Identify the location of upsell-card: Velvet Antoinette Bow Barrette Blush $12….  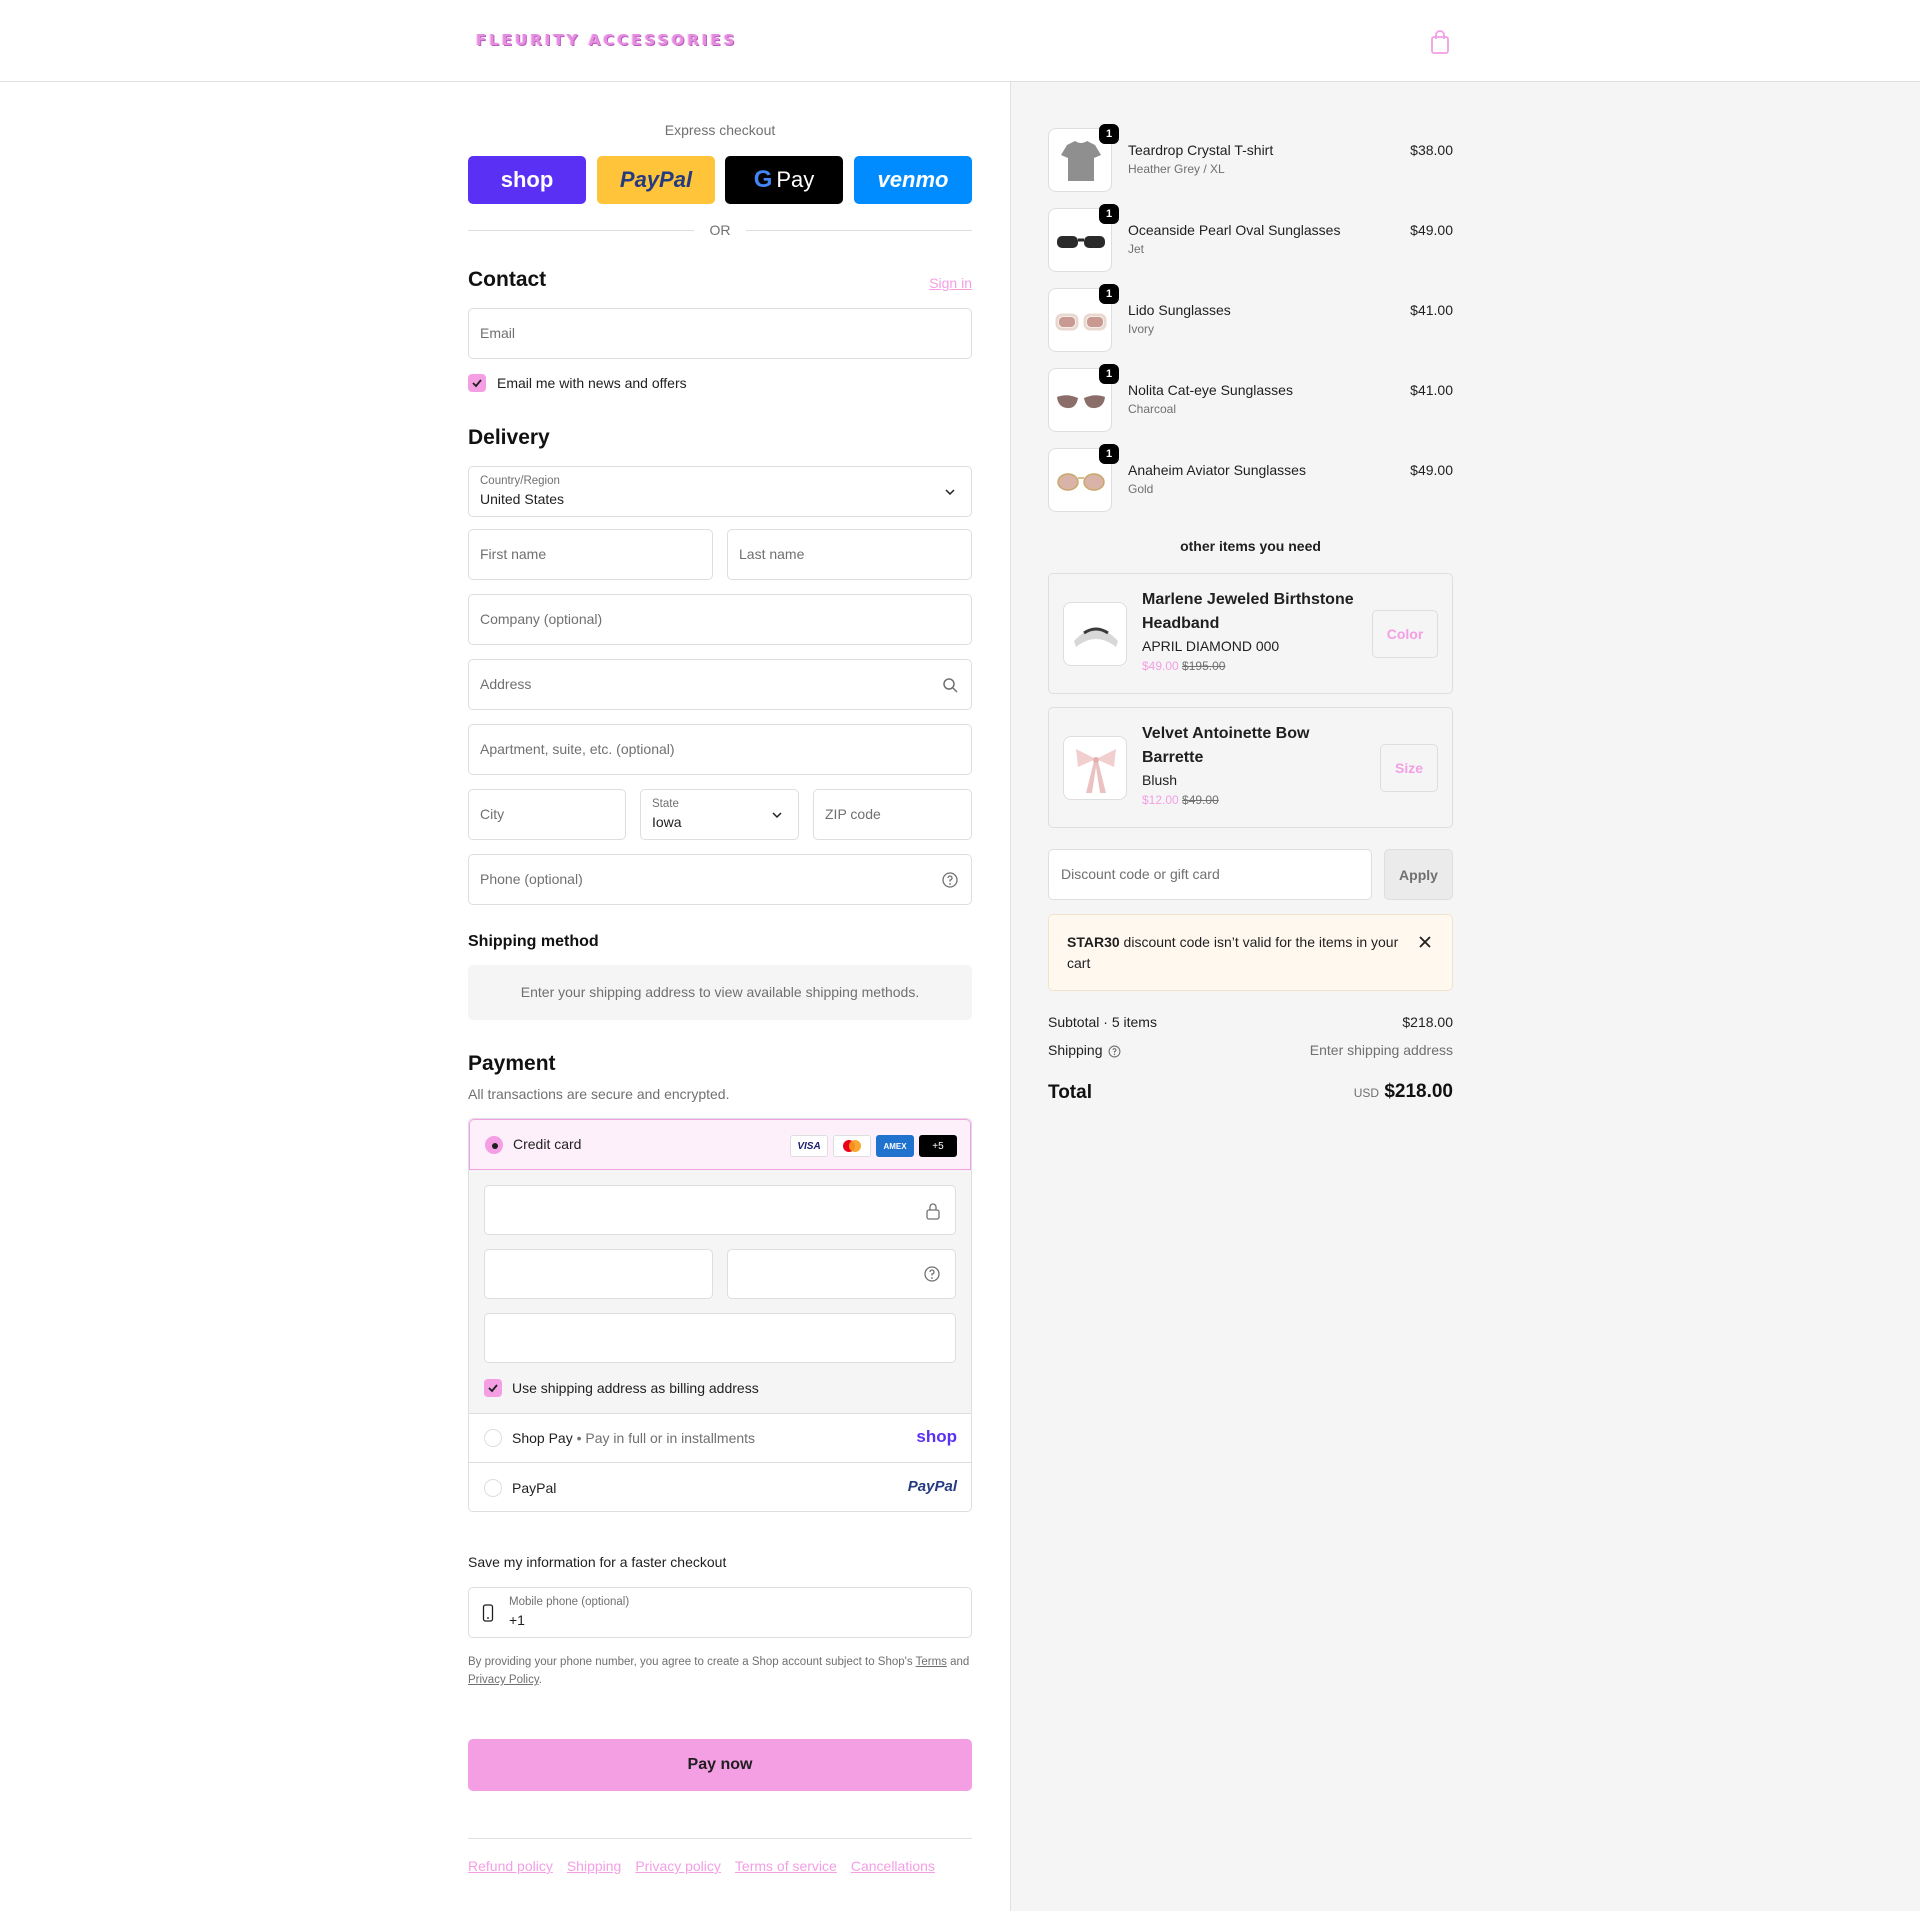
(1250, 767).